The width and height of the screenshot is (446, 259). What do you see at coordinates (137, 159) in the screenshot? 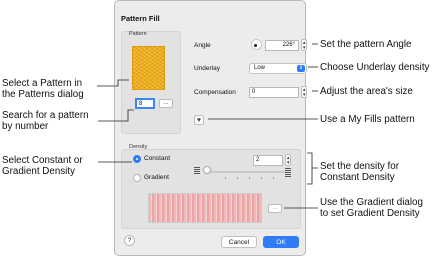
I see `density-constant-radio` at bounding box center [137, 159].